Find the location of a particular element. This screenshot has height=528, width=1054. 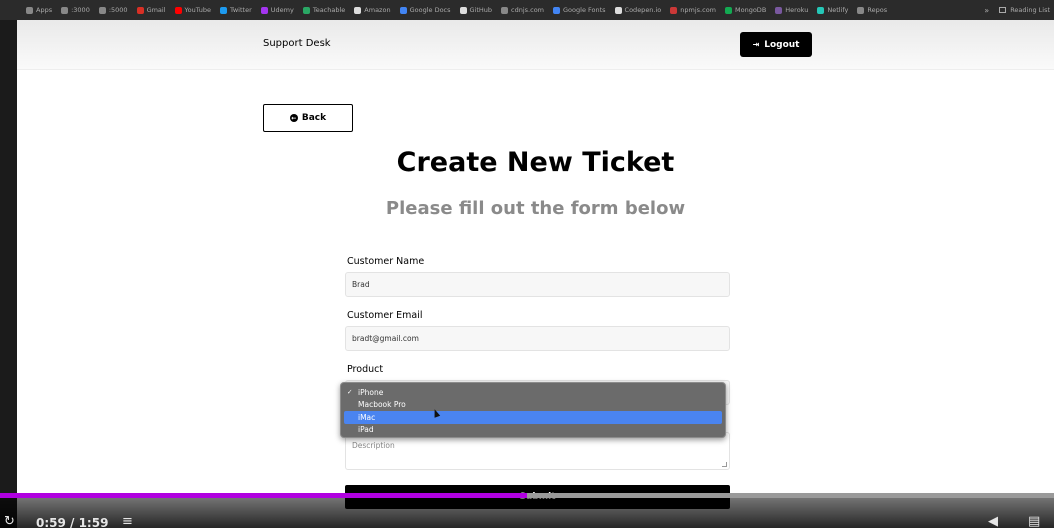

product-option-ipad: iPad is located at coordinates (533, 430).